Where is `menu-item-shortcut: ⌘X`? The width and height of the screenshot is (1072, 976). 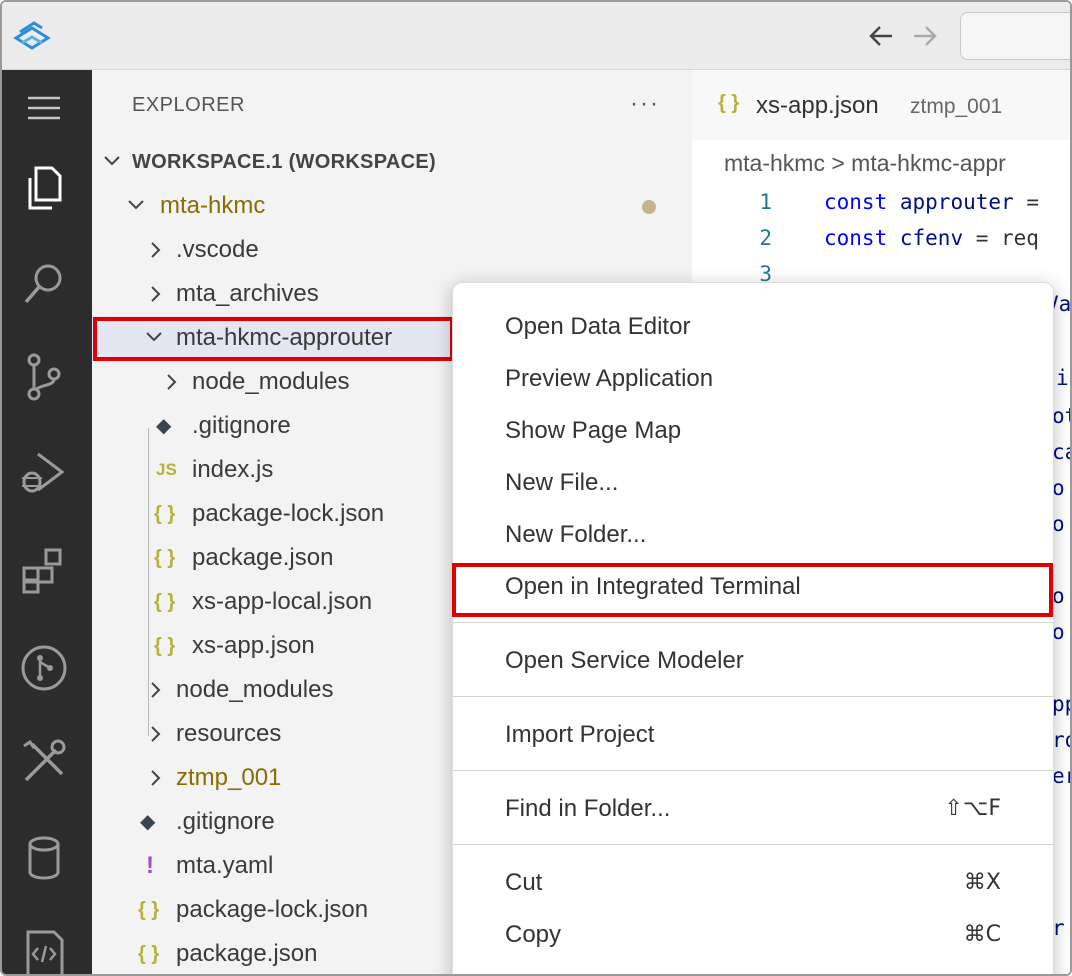
menu-item-shortcut: ⌘X is located at coordinates (982, 882).